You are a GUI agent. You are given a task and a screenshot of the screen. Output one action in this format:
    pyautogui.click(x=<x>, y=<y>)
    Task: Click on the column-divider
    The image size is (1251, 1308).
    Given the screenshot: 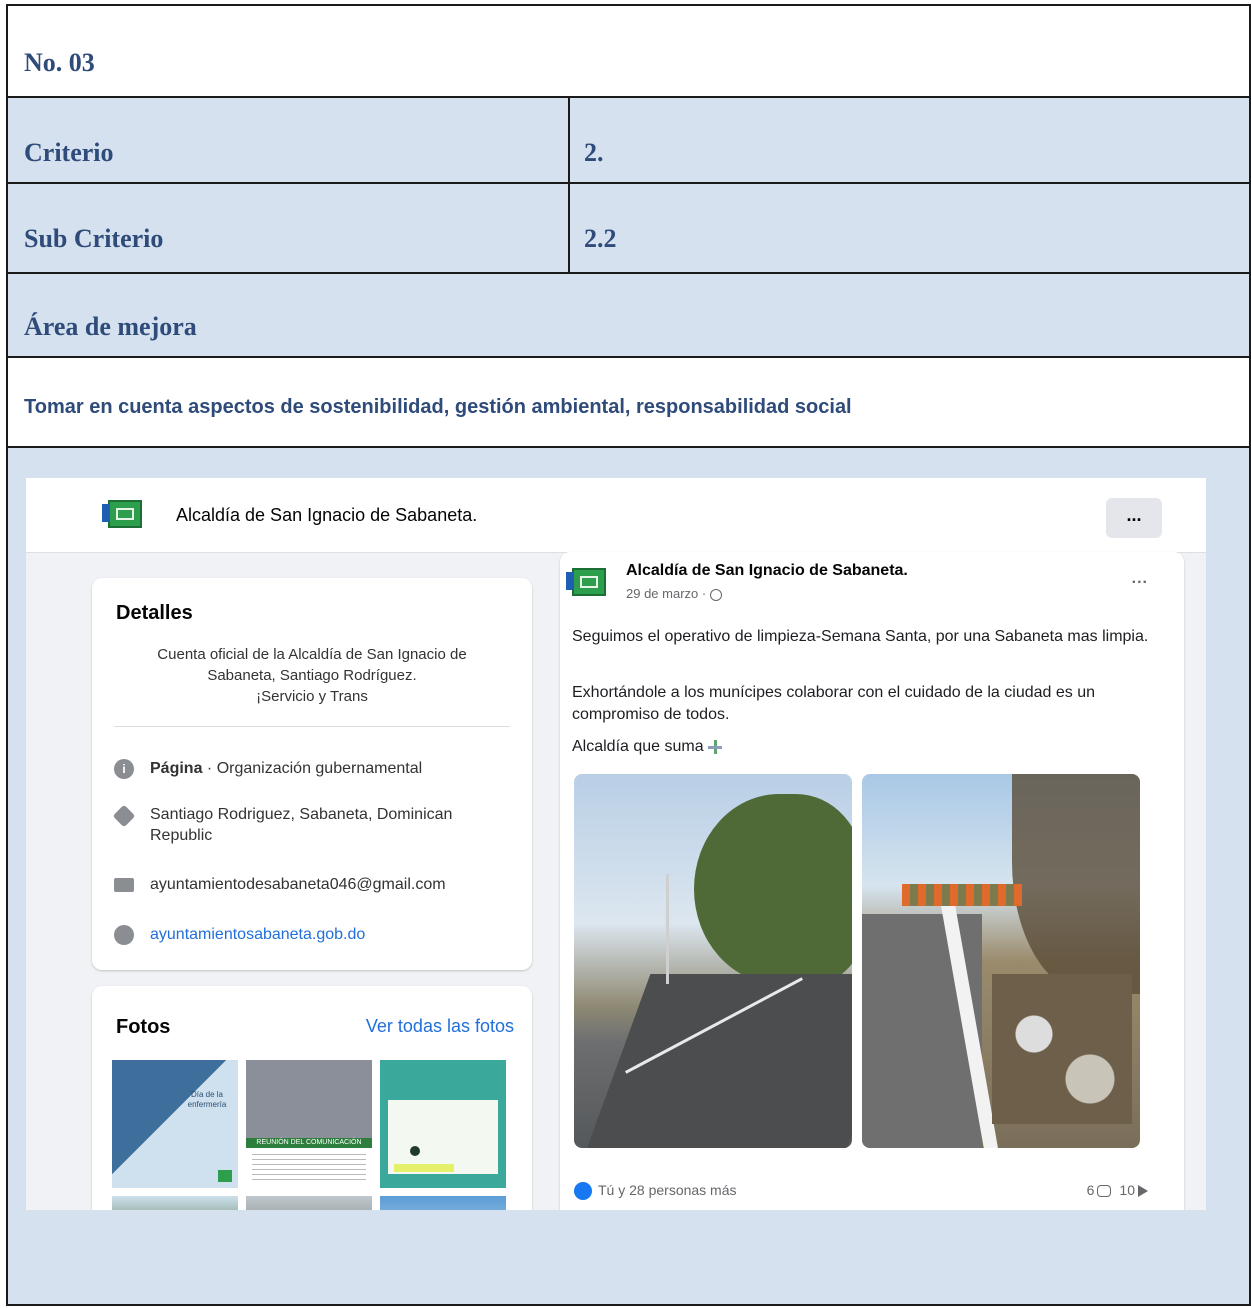 What is the action you would take?
    pyautogui.click(x=569, y=186)
    